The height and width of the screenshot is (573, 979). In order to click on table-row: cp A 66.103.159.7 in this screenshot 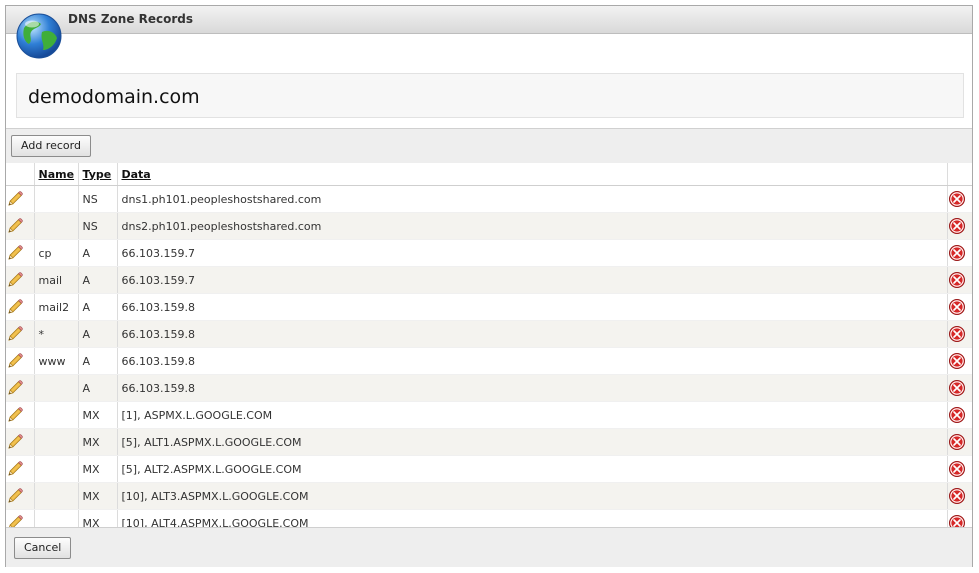, I will do `click(489, 253)`.